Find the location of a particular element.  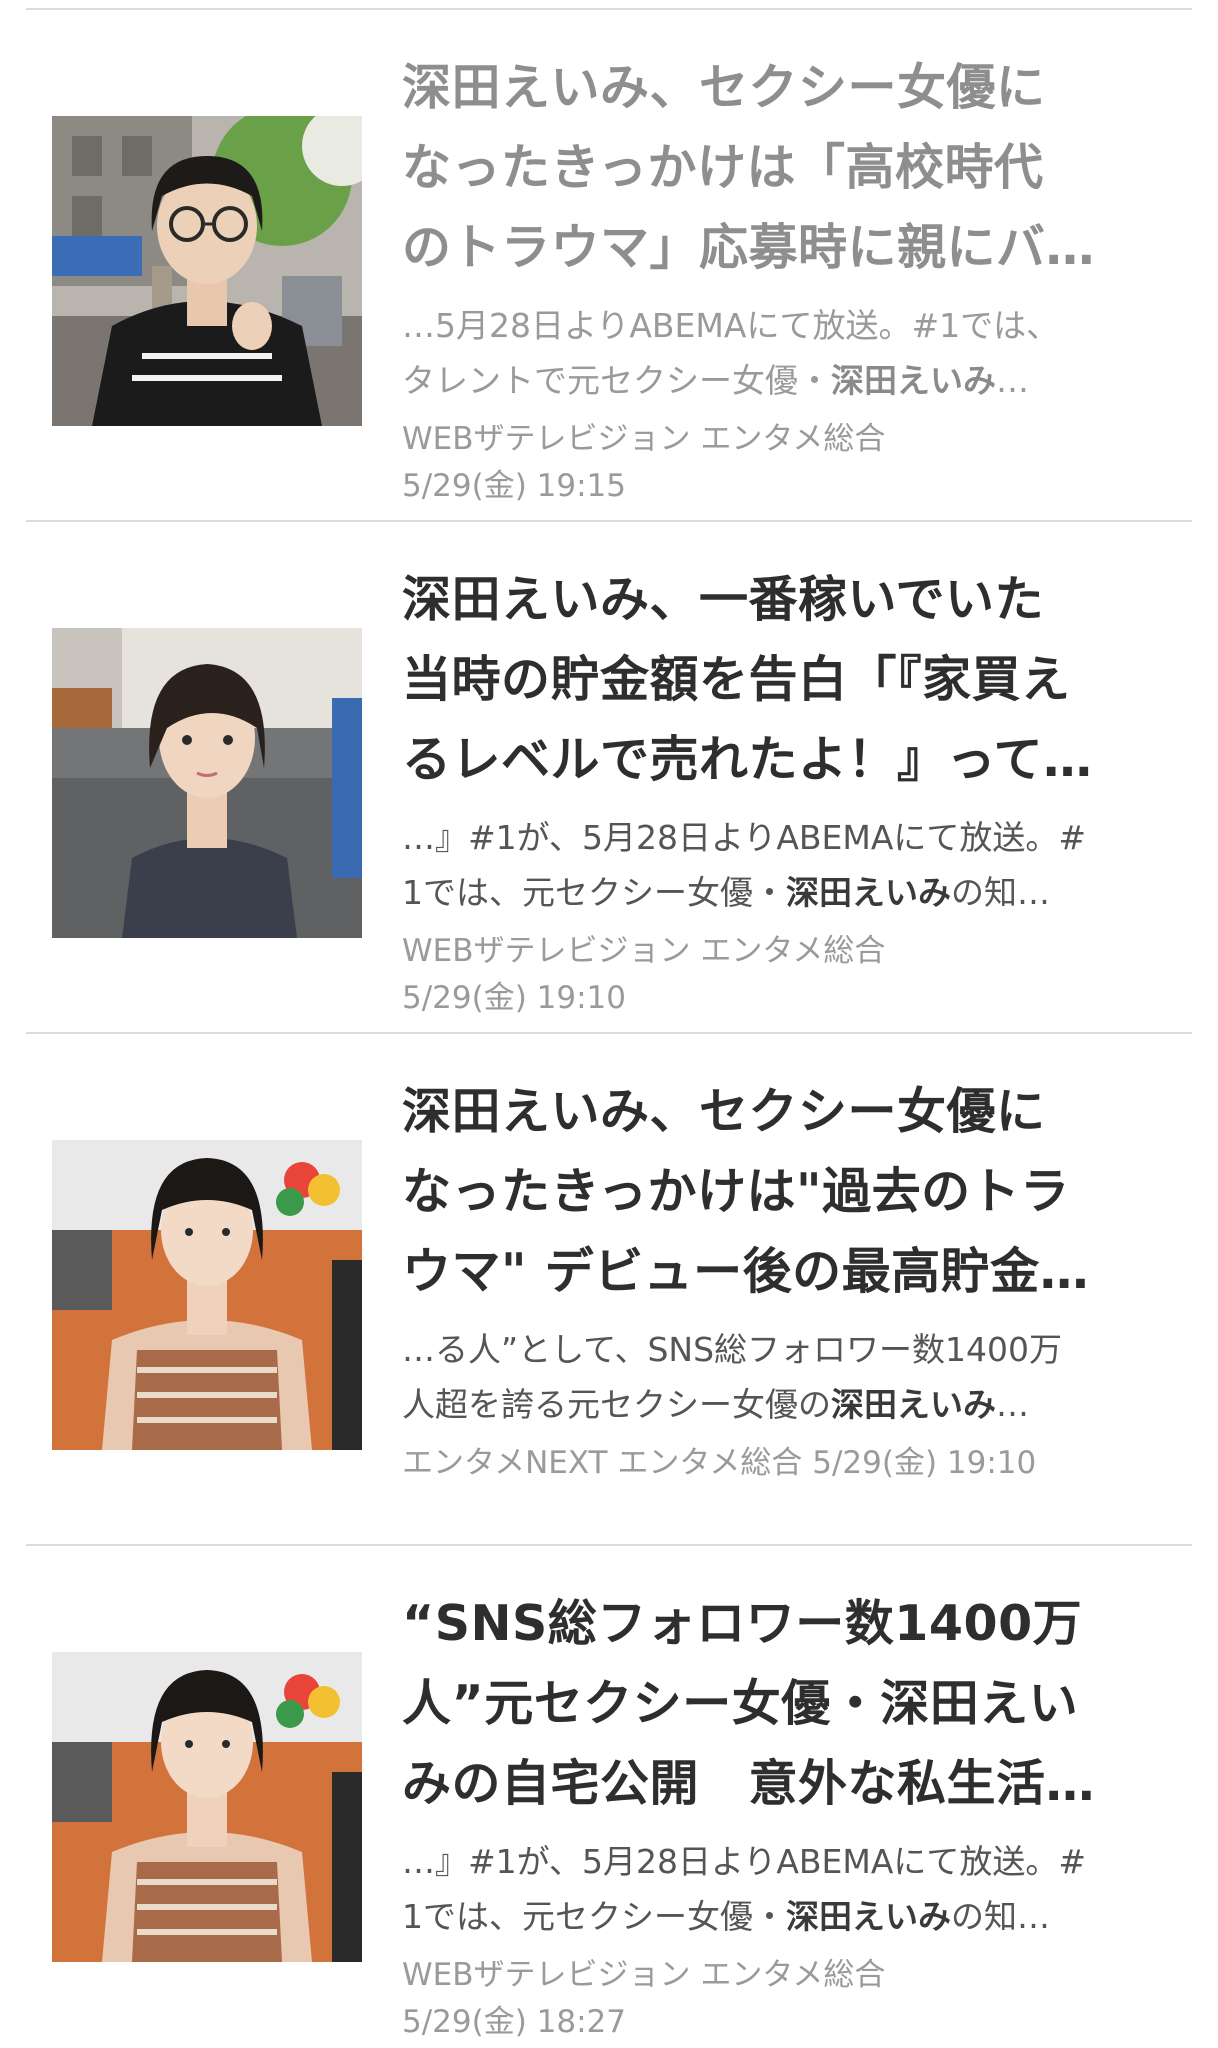

article-meta: エンタメNEXT エンタメ総合 5/29(金) 19:10 is located at coordinates (797, 1463).